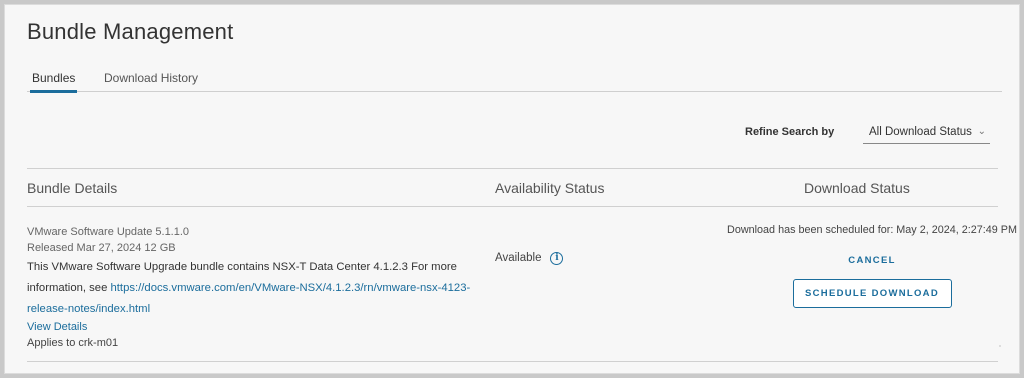 The width and height of the screenshot is (1024, 378). I want to click on download-status-filter-value: All Download Status, so click(920, 132).